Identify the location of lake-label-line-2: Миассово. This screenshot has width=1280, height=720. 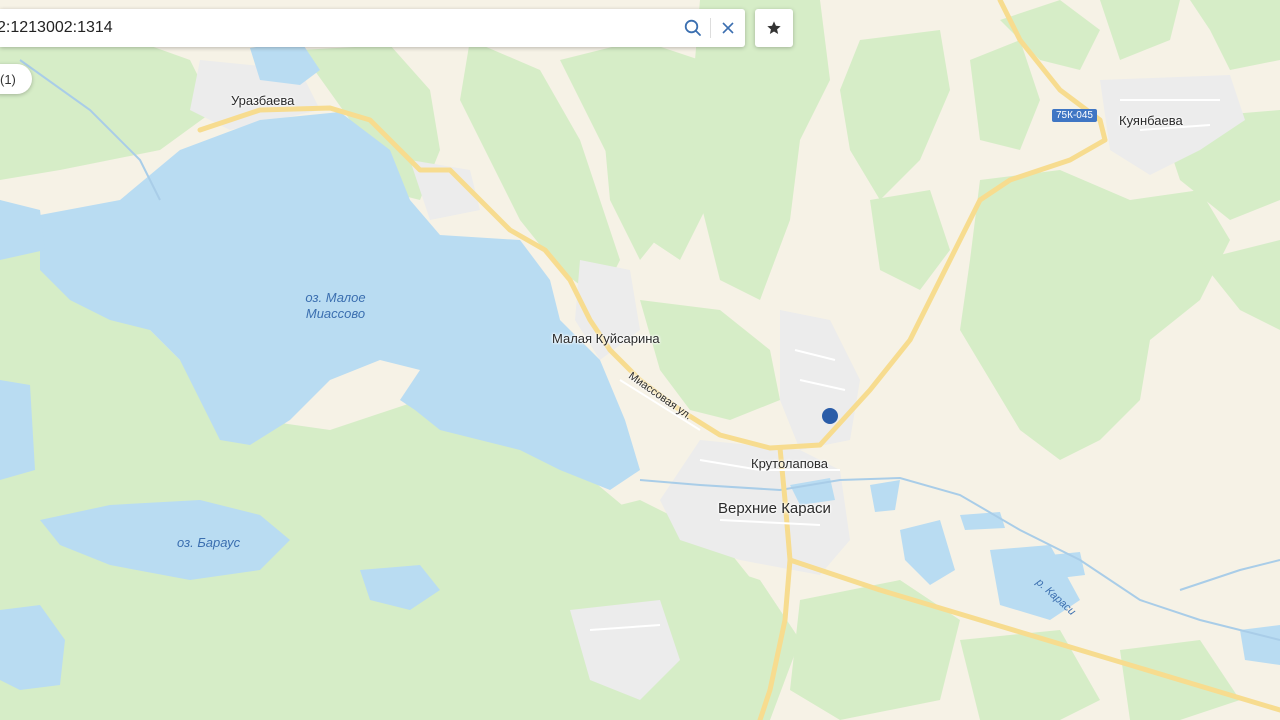
(335, 313).